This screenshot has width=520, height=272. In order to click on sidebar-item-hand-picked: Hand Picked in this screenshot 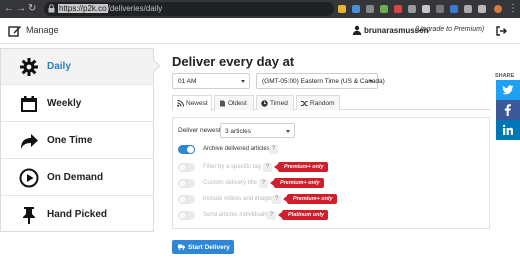, I will do `click(77, 215)`.